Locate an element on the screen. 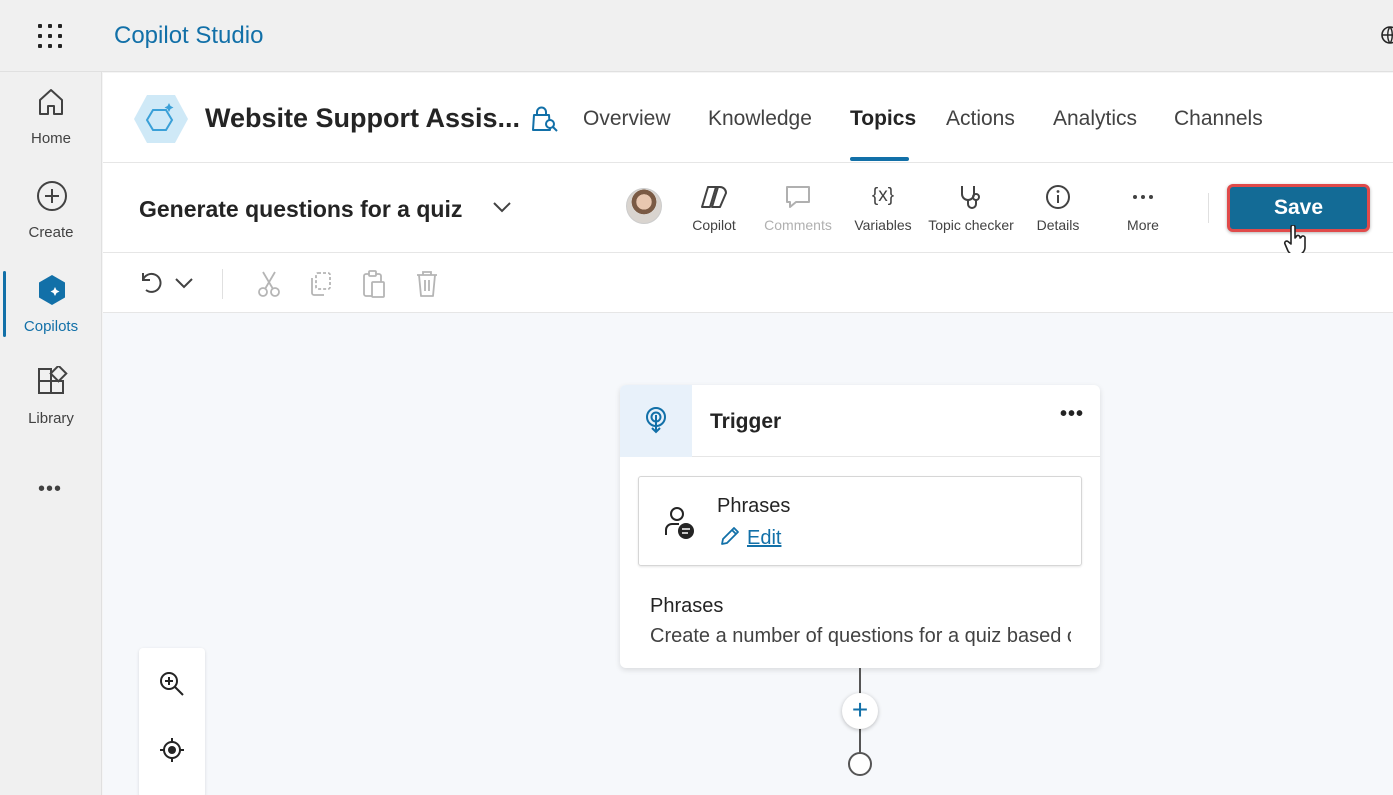  variables-icon: {x} is located at coordinates (883, 195).